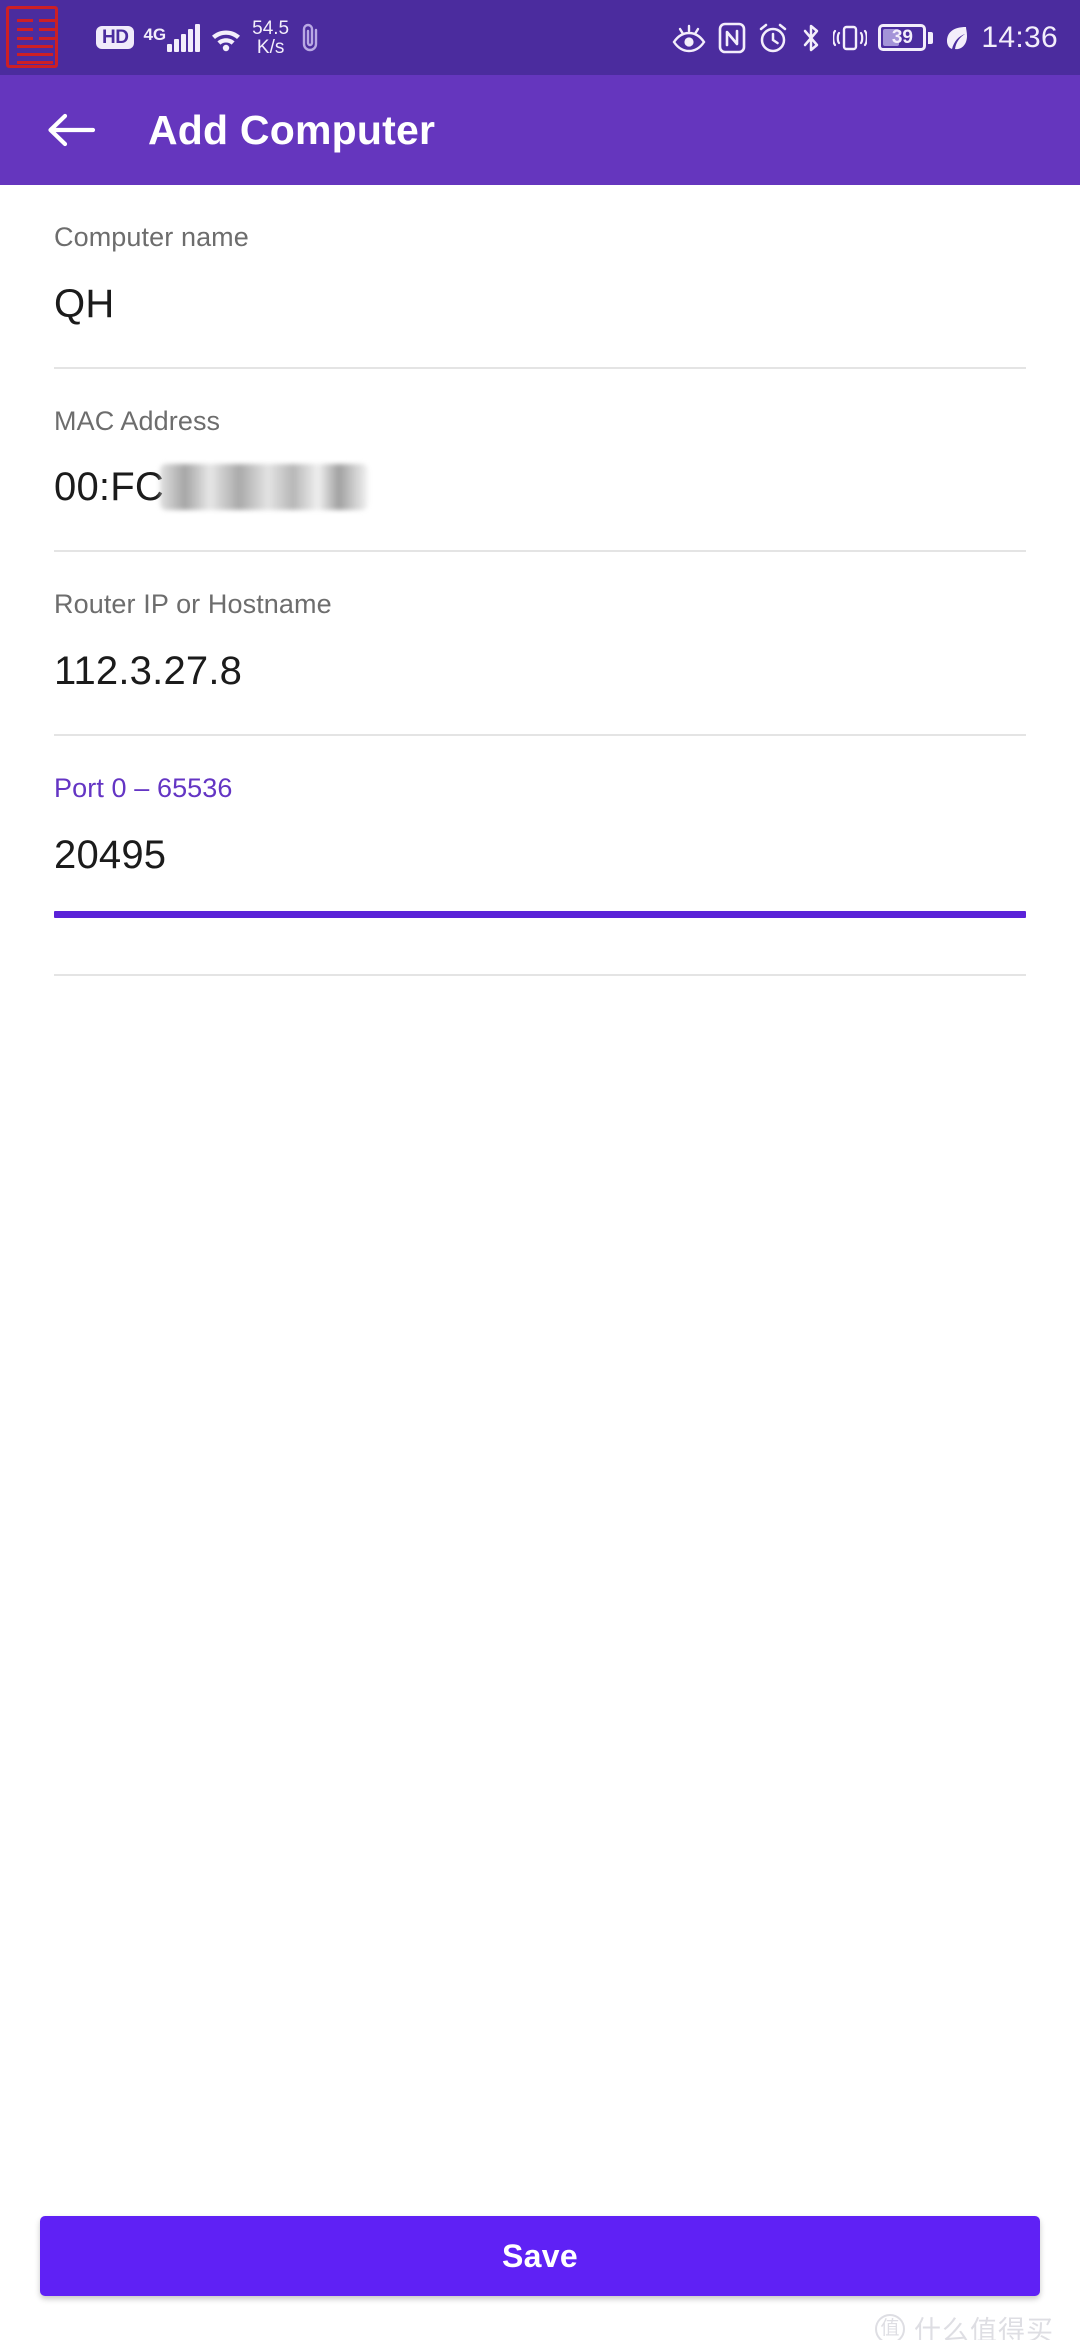  I want to click on page-title: Add Computer, so click(292, 129).